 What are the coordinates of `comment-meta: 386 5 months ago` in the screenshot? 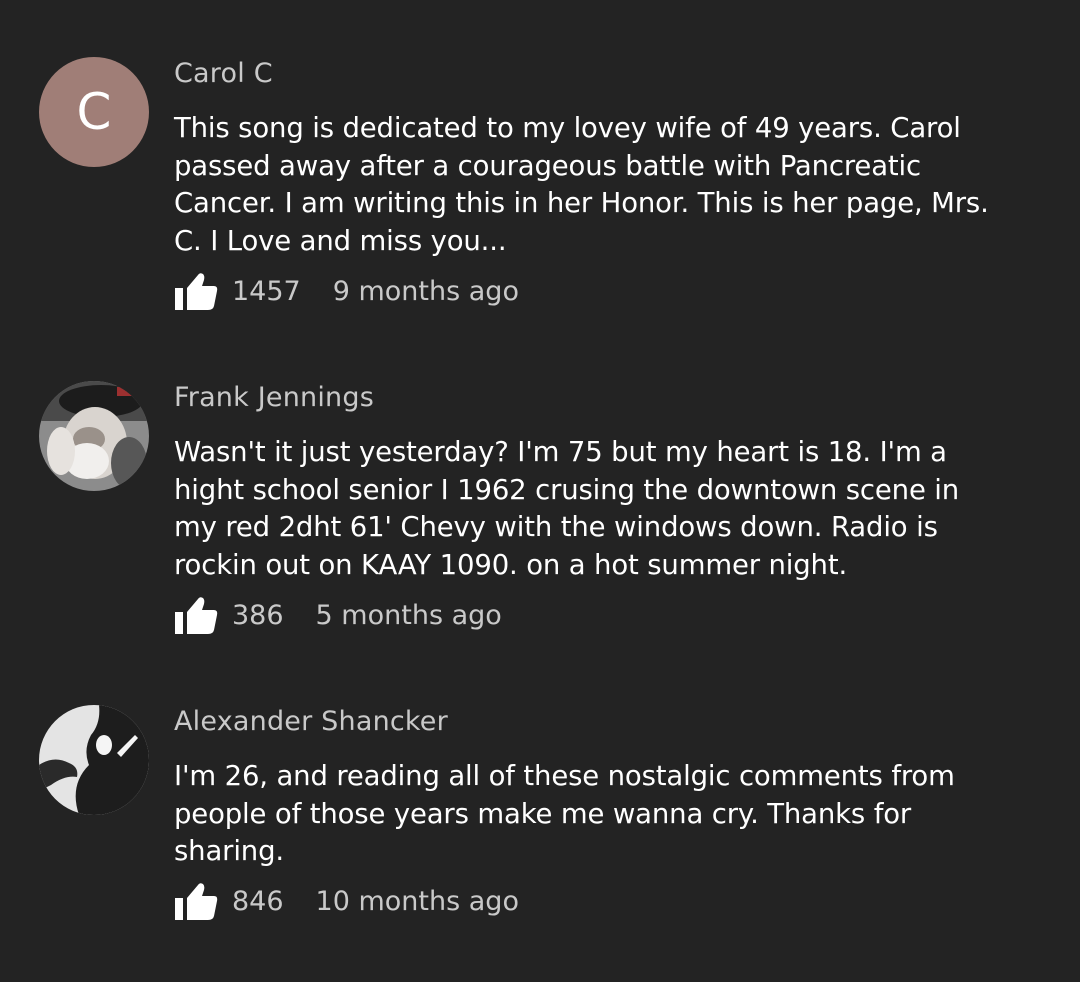 It's located at (338, 615).